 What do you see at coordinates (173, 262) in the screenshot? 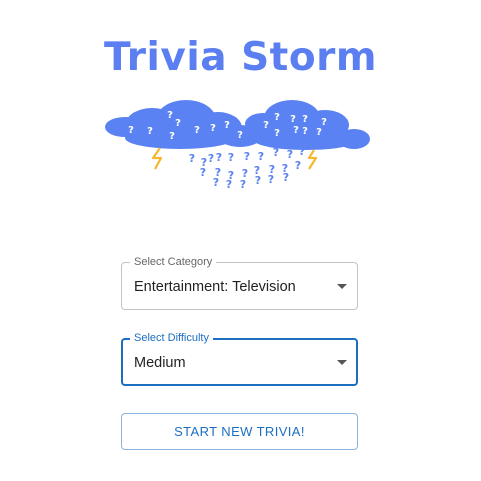
I see `category-select-label: Select Category` at bounding box center [173, 262].